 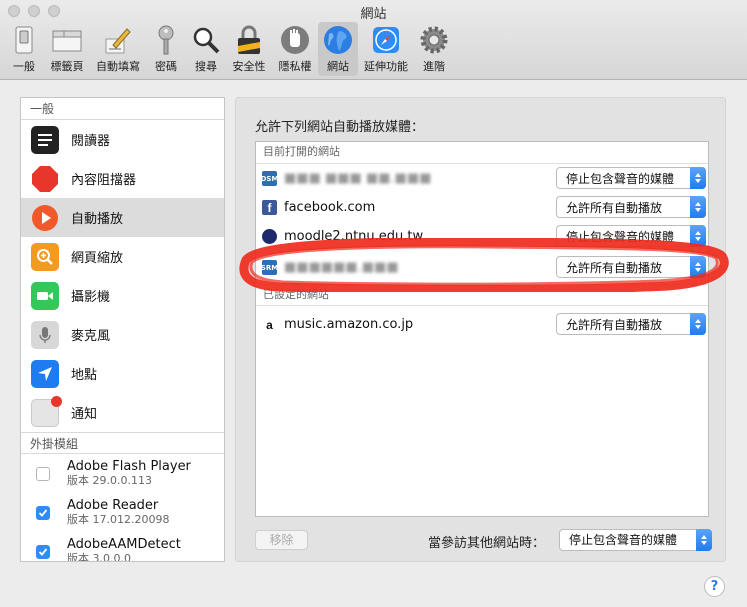 I want to click on plugin-name: Adobe Flash Player, so click(x=129, y=466).